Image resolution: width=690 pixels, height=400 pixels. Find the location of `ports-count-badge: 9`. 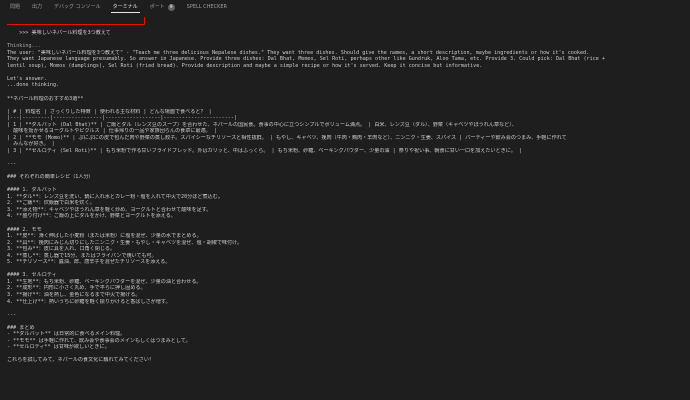

ports-count-badge: 9 is located at coordinates (171, 7).